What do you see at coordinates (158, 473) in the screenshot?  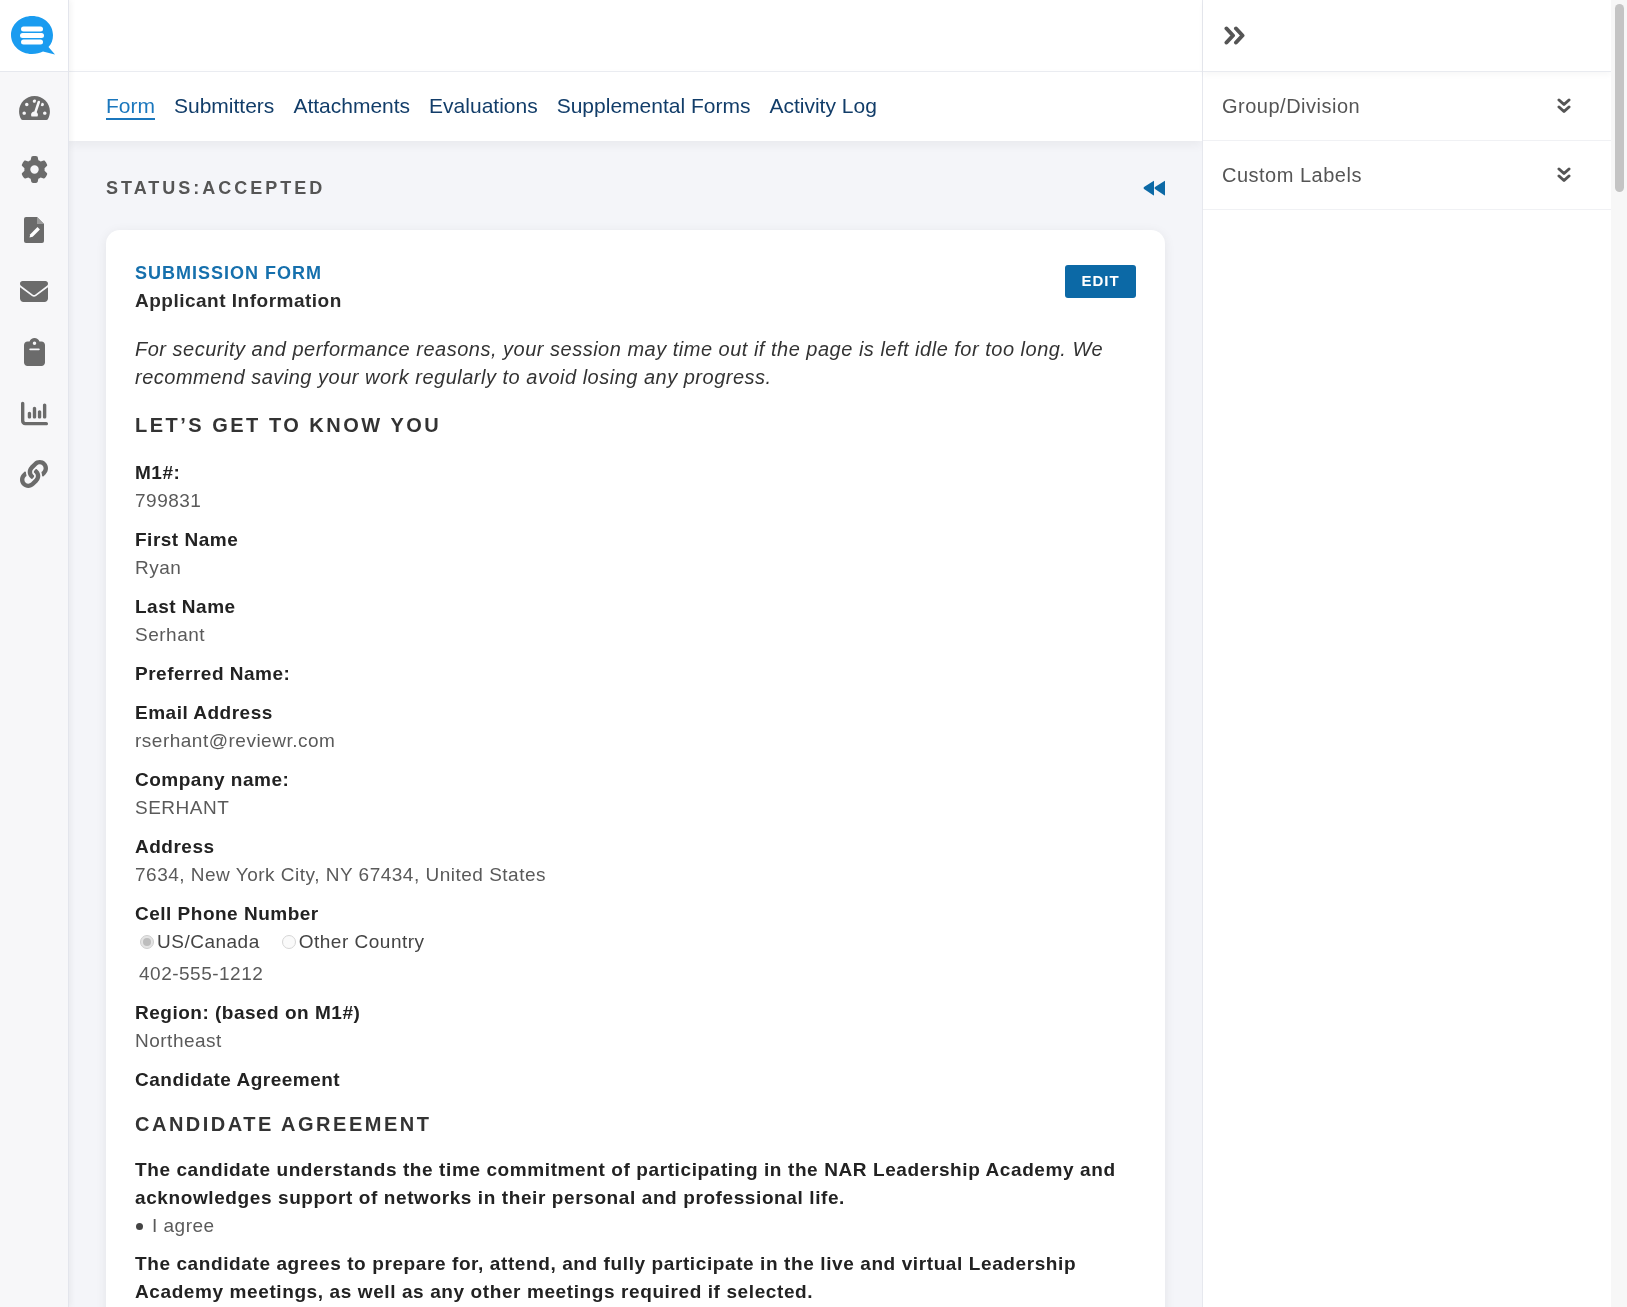 I see `field-label: M1#:` at bounding box center [158, 473].